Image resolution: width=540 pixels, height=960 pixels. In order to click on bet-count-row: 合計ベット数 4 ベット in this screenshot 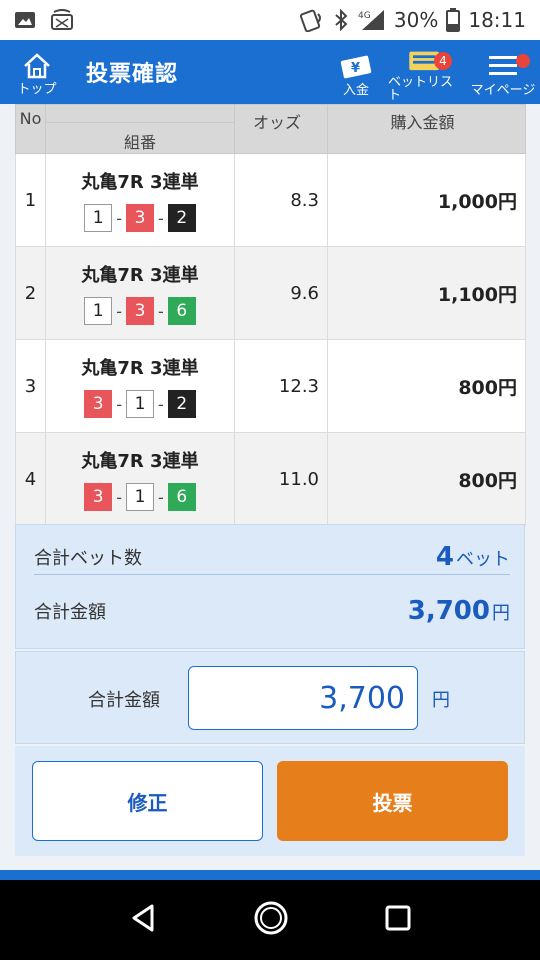, I will do `click(272, 557)`.